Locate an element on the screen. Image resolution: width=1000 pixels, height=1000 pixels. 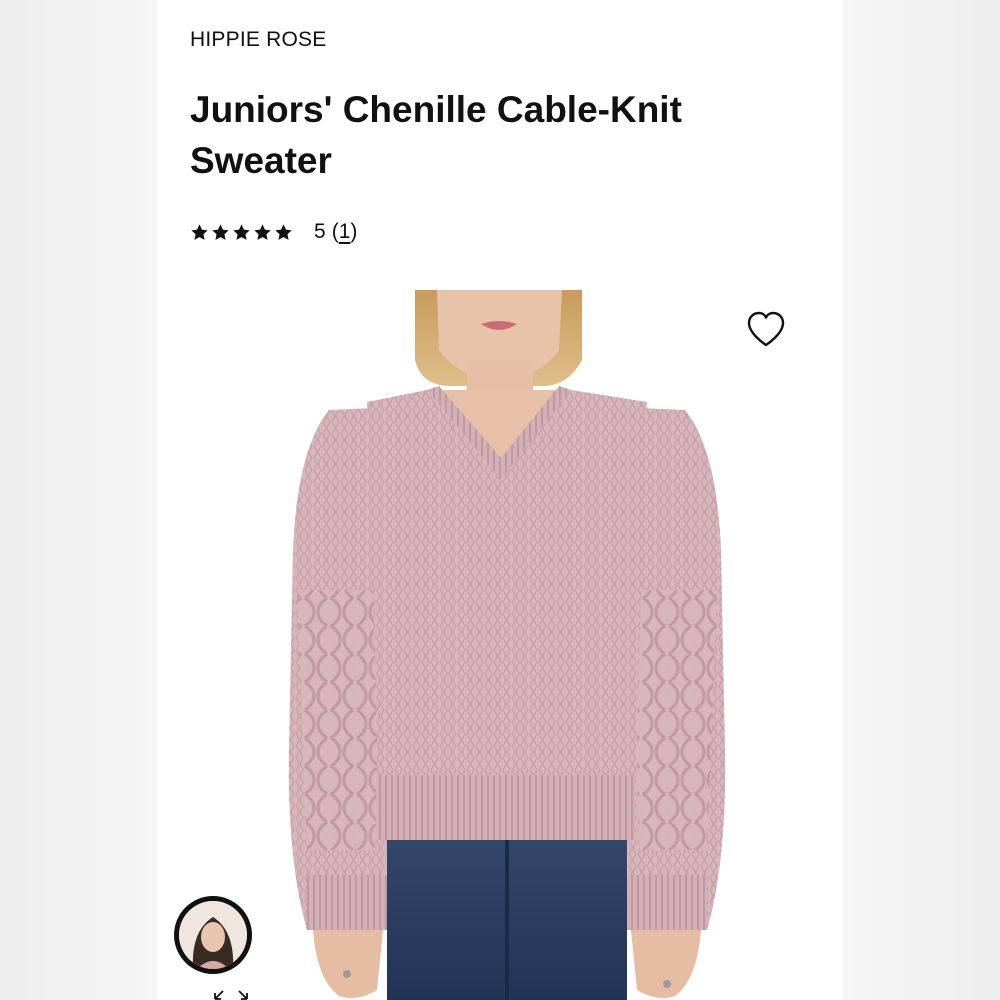
rating-row: 5 (1) is located at coordinates (273, 232).